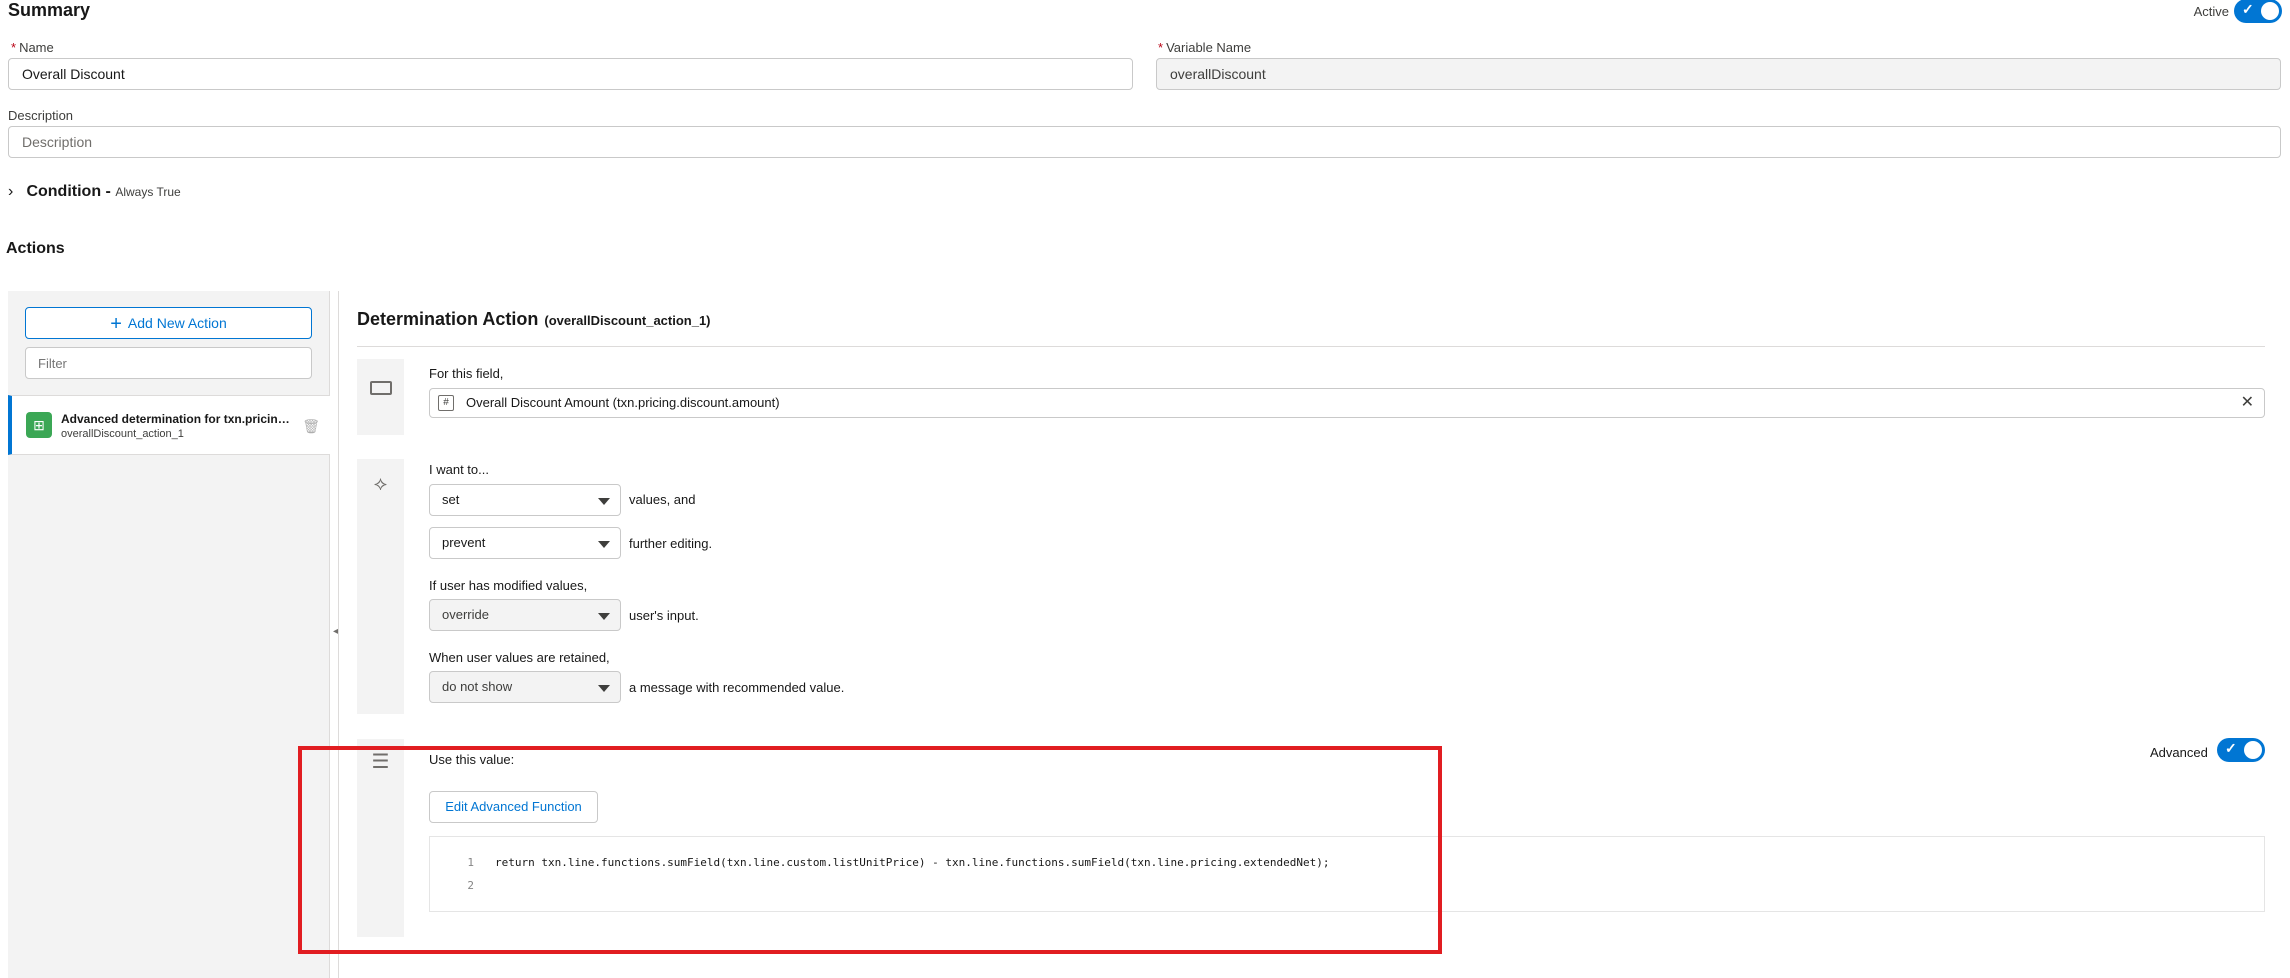 The image size is (2290, 978). What do you see at coordinates (380, 484) in the screenshot?
I see `fork-icon: ⟡` at bounding box center [380, 484].